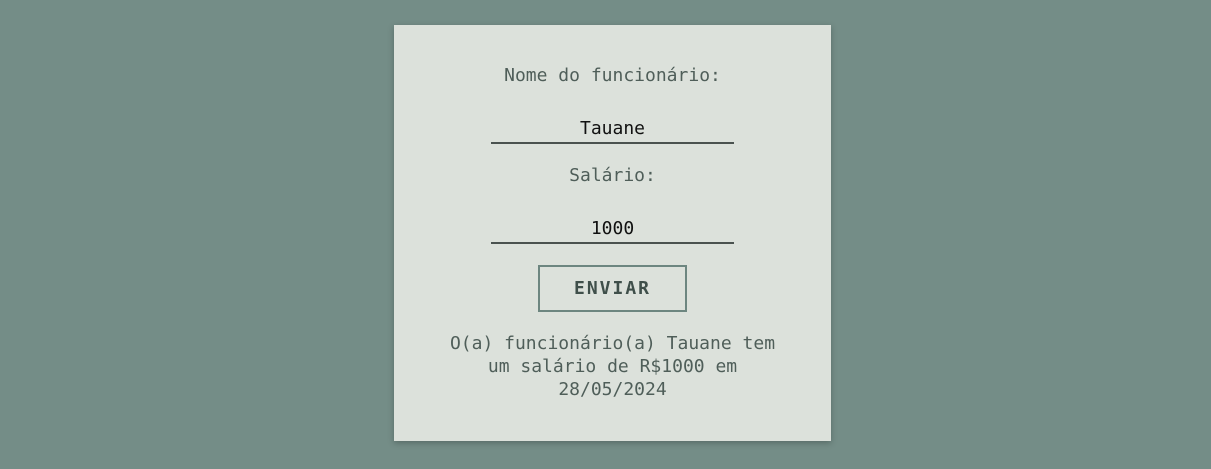 Image resolution: width=1211 pixels, height=469 pixels. What do you see at coordinates (612, 288) in the screenshot?
I see `submit-button: ENVIAR` at bounding box center [612, 288].